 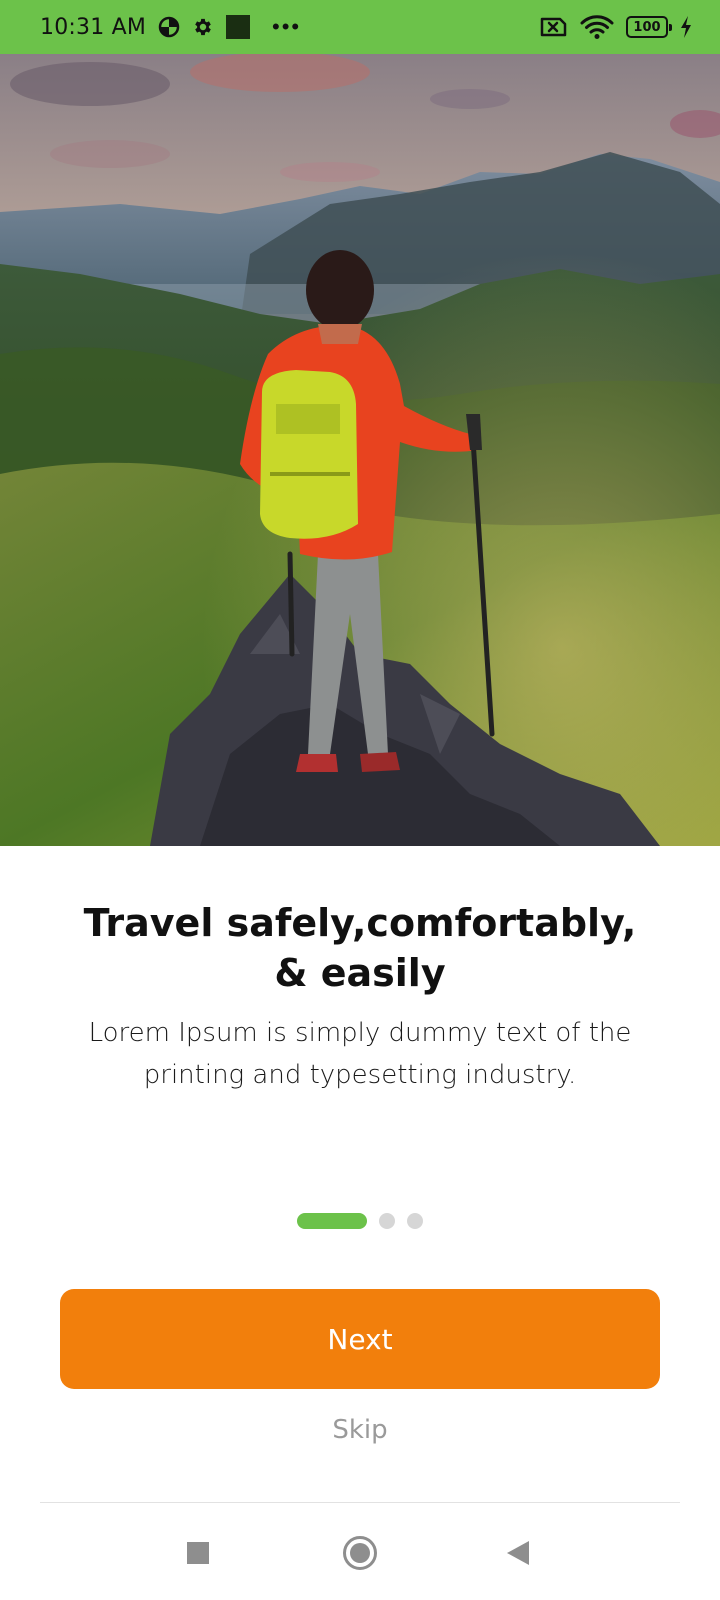 I want to click on settings-gear-icon, so click(x=203, y=27).